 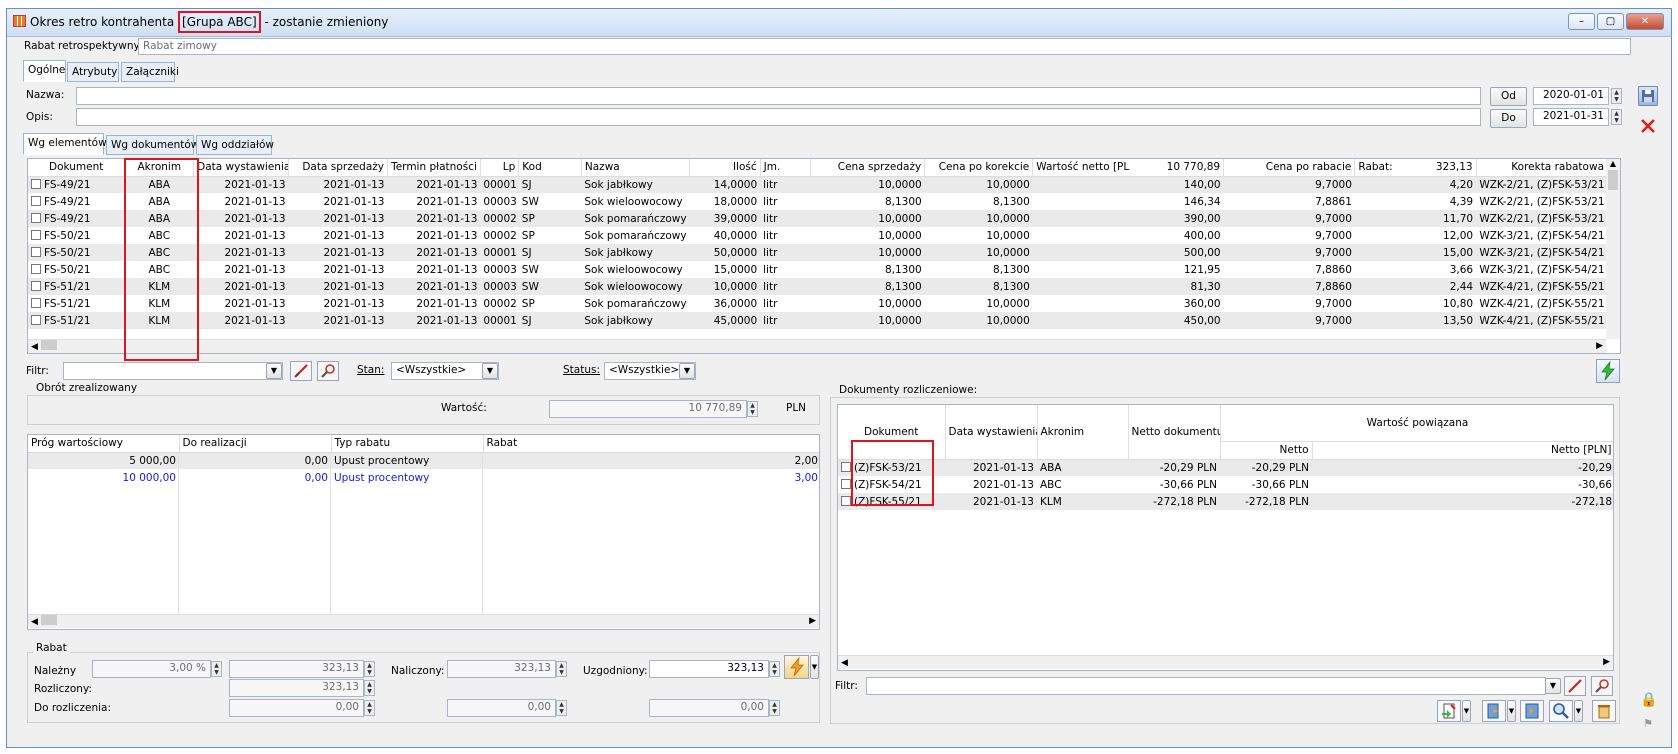 What do you see at coordinates (1648, 126) in the screenshot?
I see `delete-x-icon` at bounding box center [1648, 126].